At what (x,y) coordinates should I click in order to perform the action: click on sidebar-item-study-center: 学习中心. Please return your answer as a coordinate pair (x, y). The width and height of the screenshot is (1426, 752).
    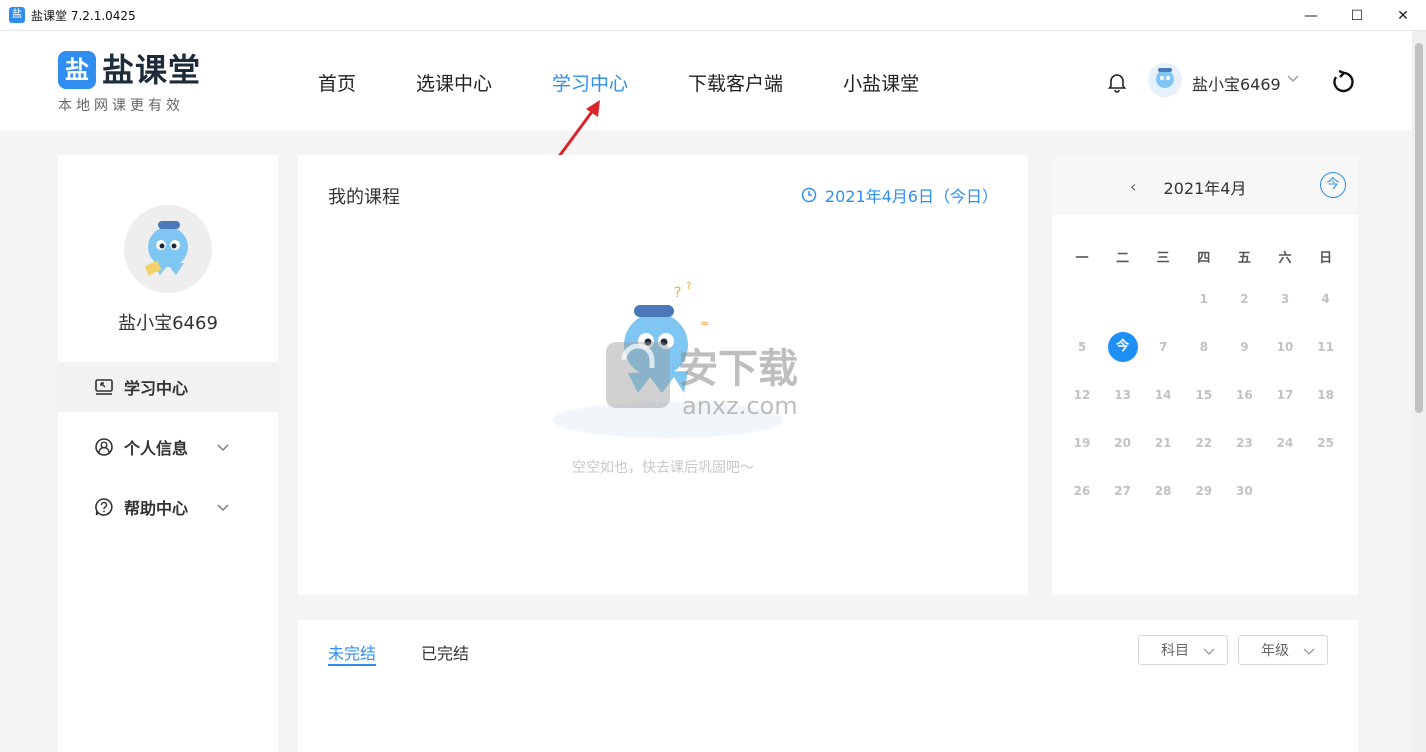
    Looking at the image, I should click on (168, 387).